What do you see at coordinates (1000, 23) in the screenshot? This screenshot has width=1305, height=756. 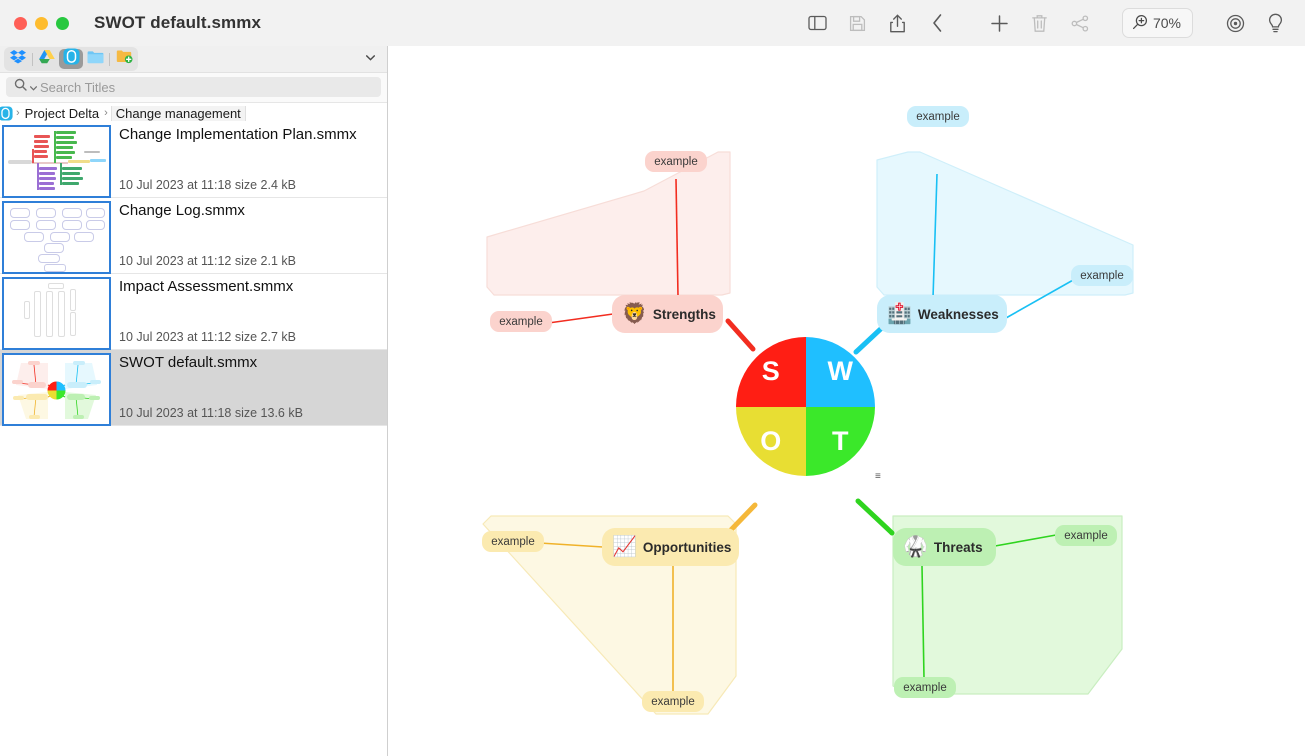 I see `add-button` at bounding box center [1000, 23].